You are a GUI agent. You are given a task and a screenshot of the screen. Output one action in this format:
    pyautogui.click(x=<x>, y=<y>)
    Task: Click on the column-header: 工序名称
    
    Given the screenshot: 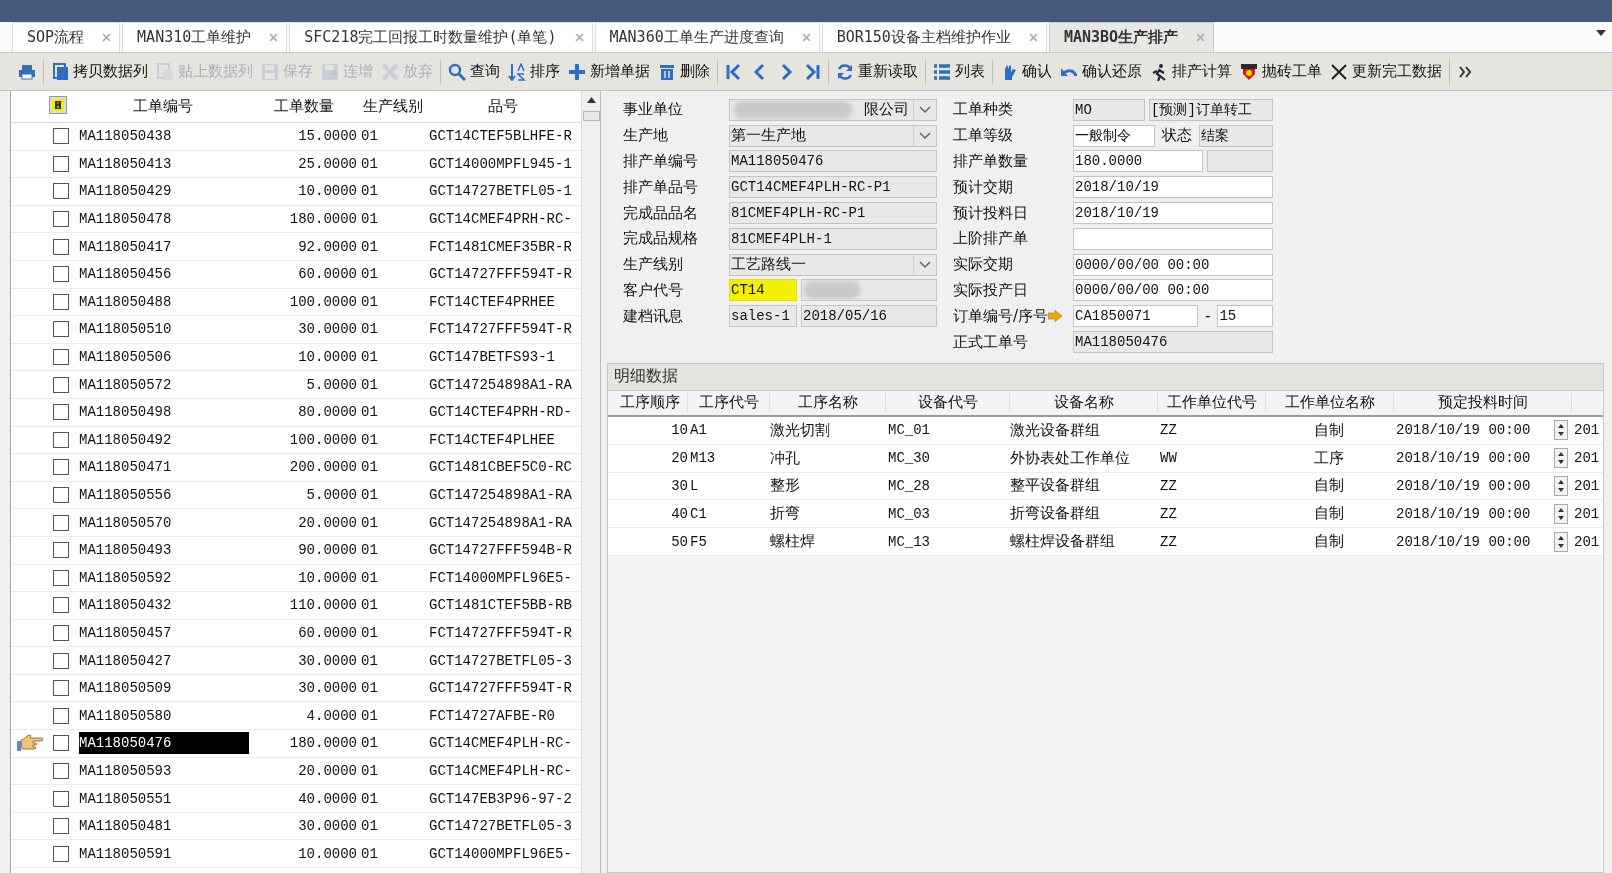 What is the action you would take?
    pyautogui.click(x=828, y=403)
    